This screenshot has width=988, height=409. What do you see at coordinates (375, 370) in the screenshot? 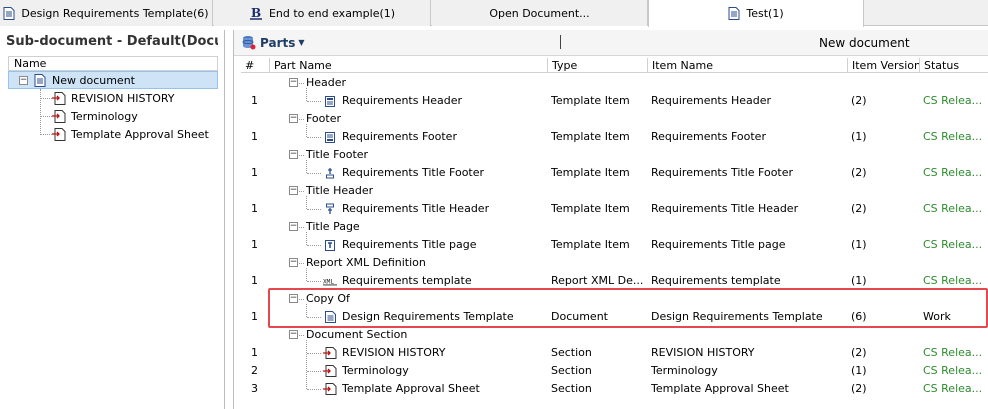
I see `cell-part-name: Terminology` at bounding box center [375, 370].